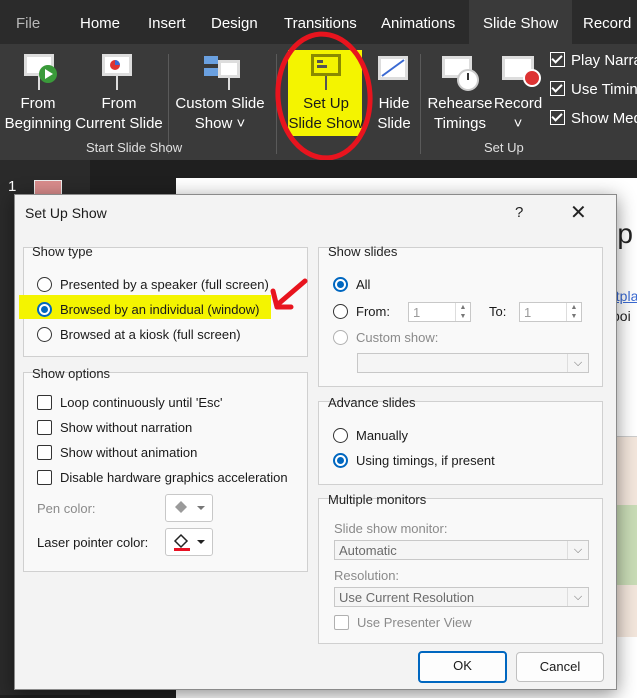 This screenshot has width=637, height=698. Describe the element at coordinates (351, 284) in the screenshot. I see `radio-all-slides: All` at that location.